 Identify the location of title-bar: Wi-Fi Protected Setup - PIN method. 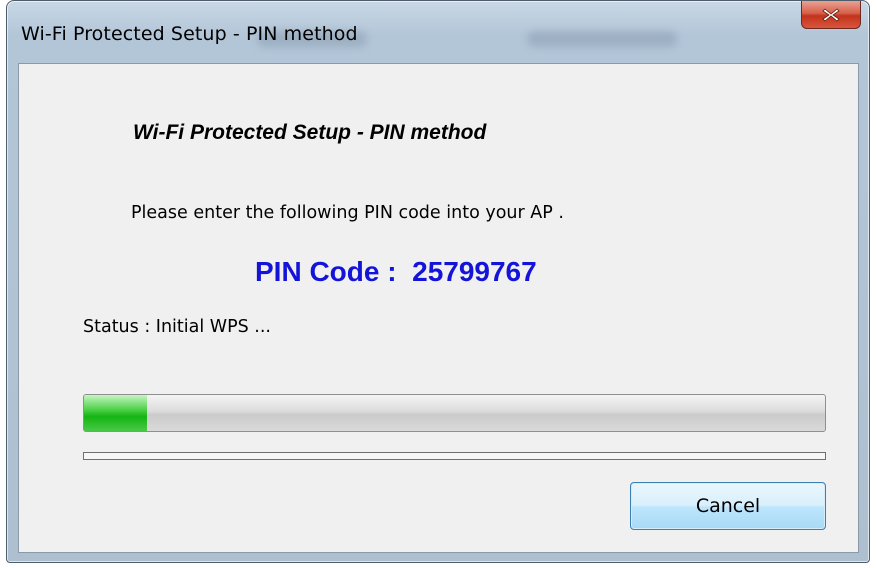
(438, 32).